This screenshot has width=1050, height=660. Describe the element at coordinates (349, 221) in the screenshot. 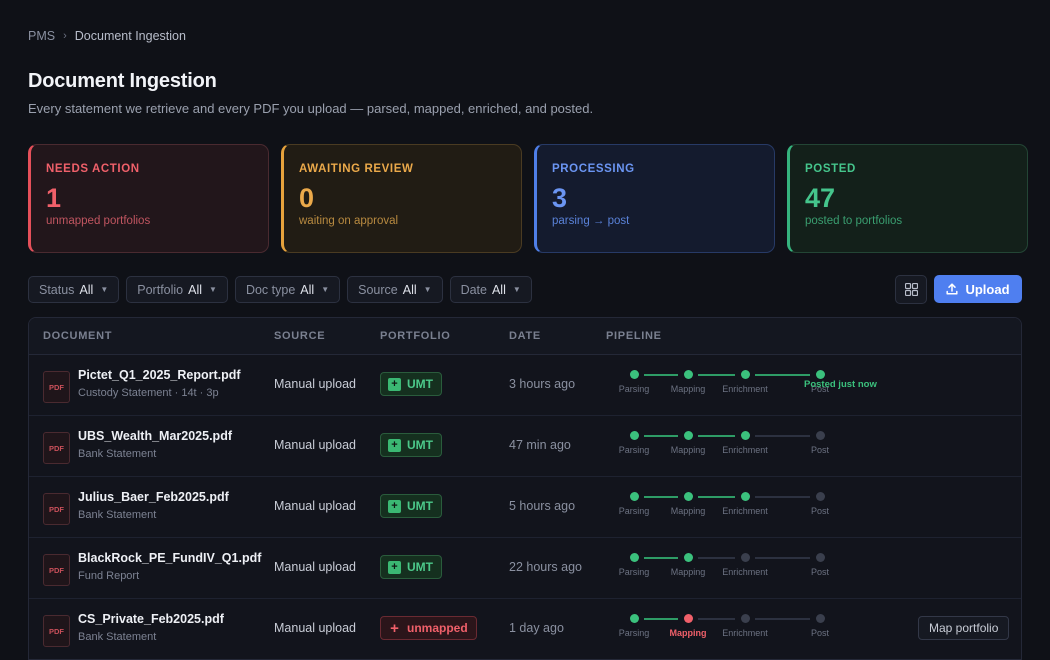

I see `card-sub: waiting on approval` at that location.